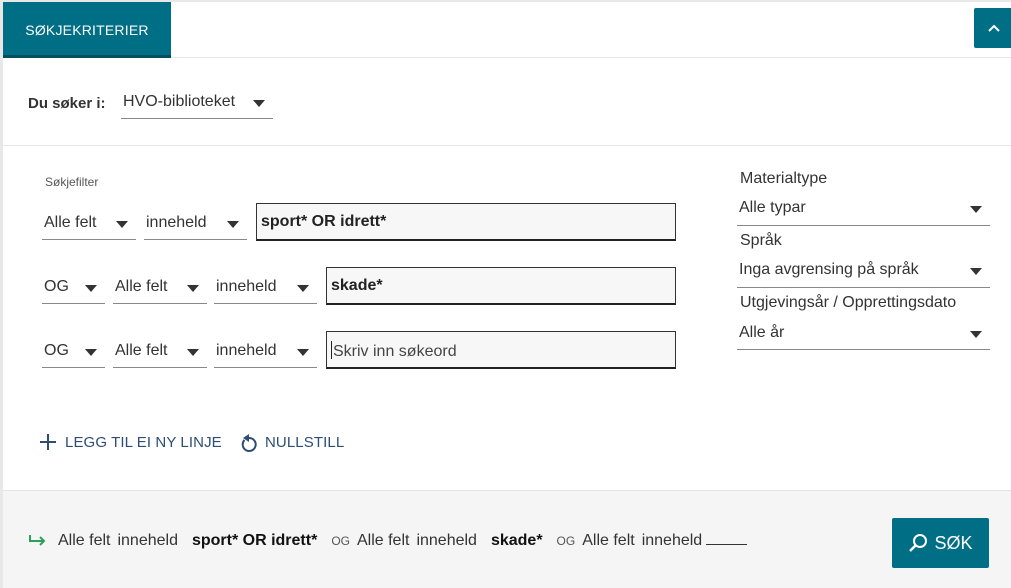  What do you see at coordinates (357, 285) in the screenshot?
I see `search-term-value: skade*` at bounding box center [357, 285].